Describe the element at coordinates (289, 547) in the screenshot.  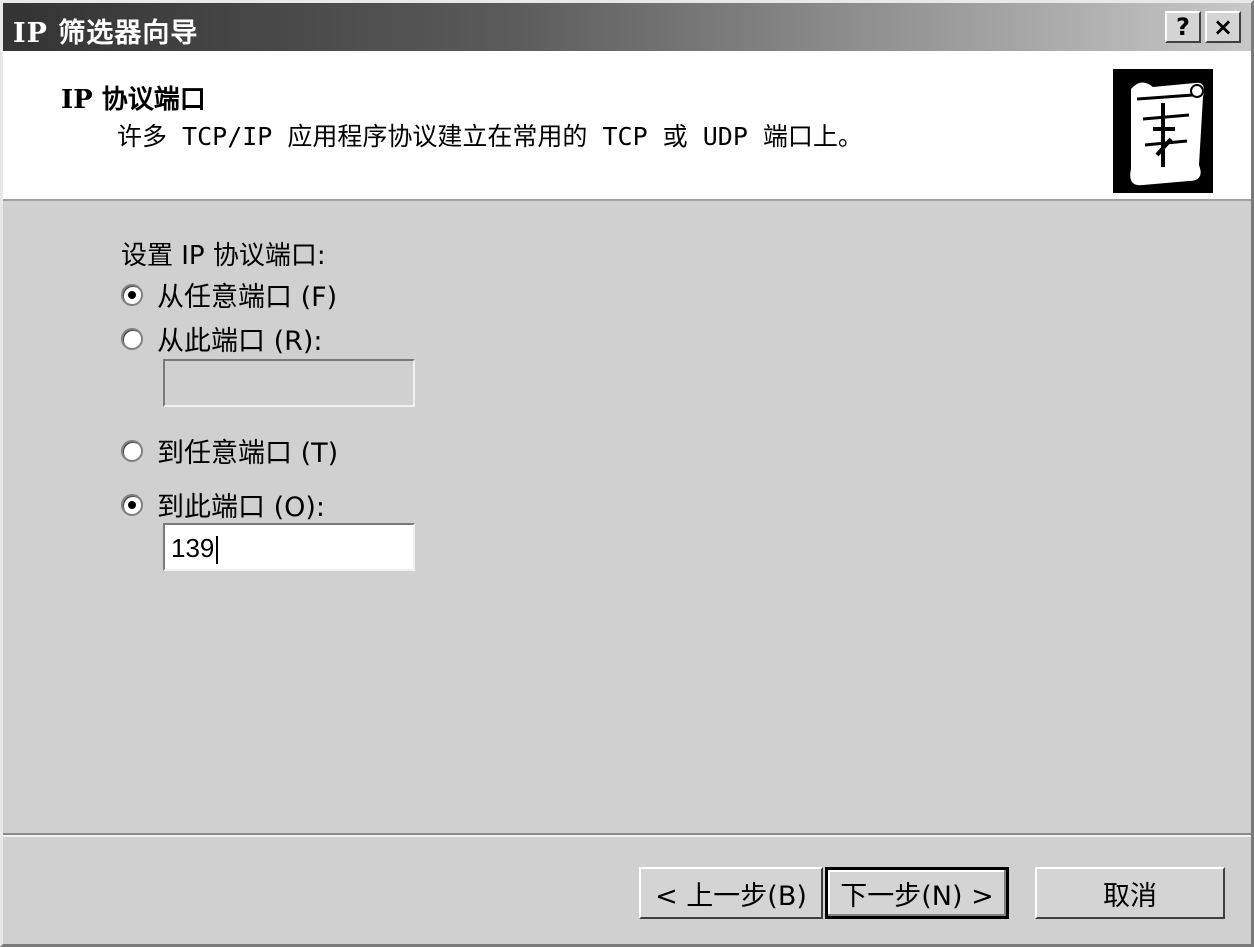
I see `to-port-input: 139` at that location.